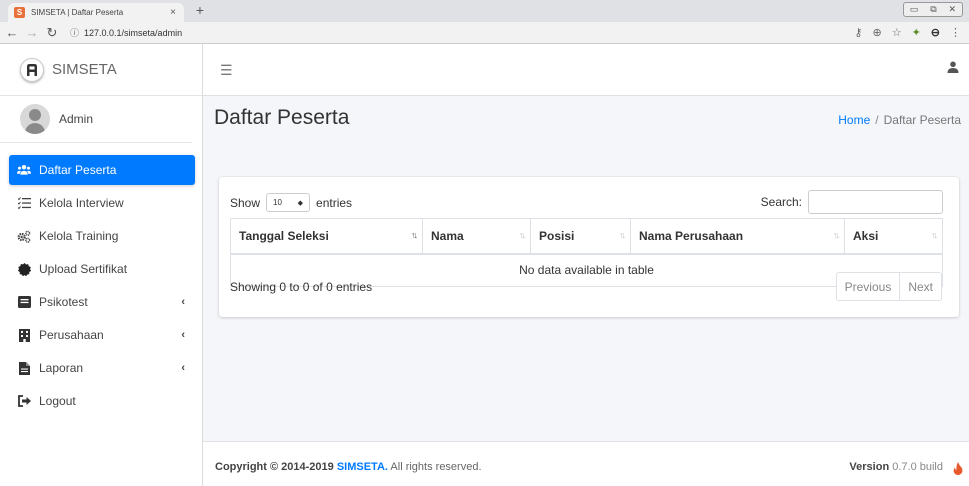  What do you see at coordinates (362, 467) in the screenshot?
I see `footer-brand-link: SIMSETA.` at bounding box center [362, 467].